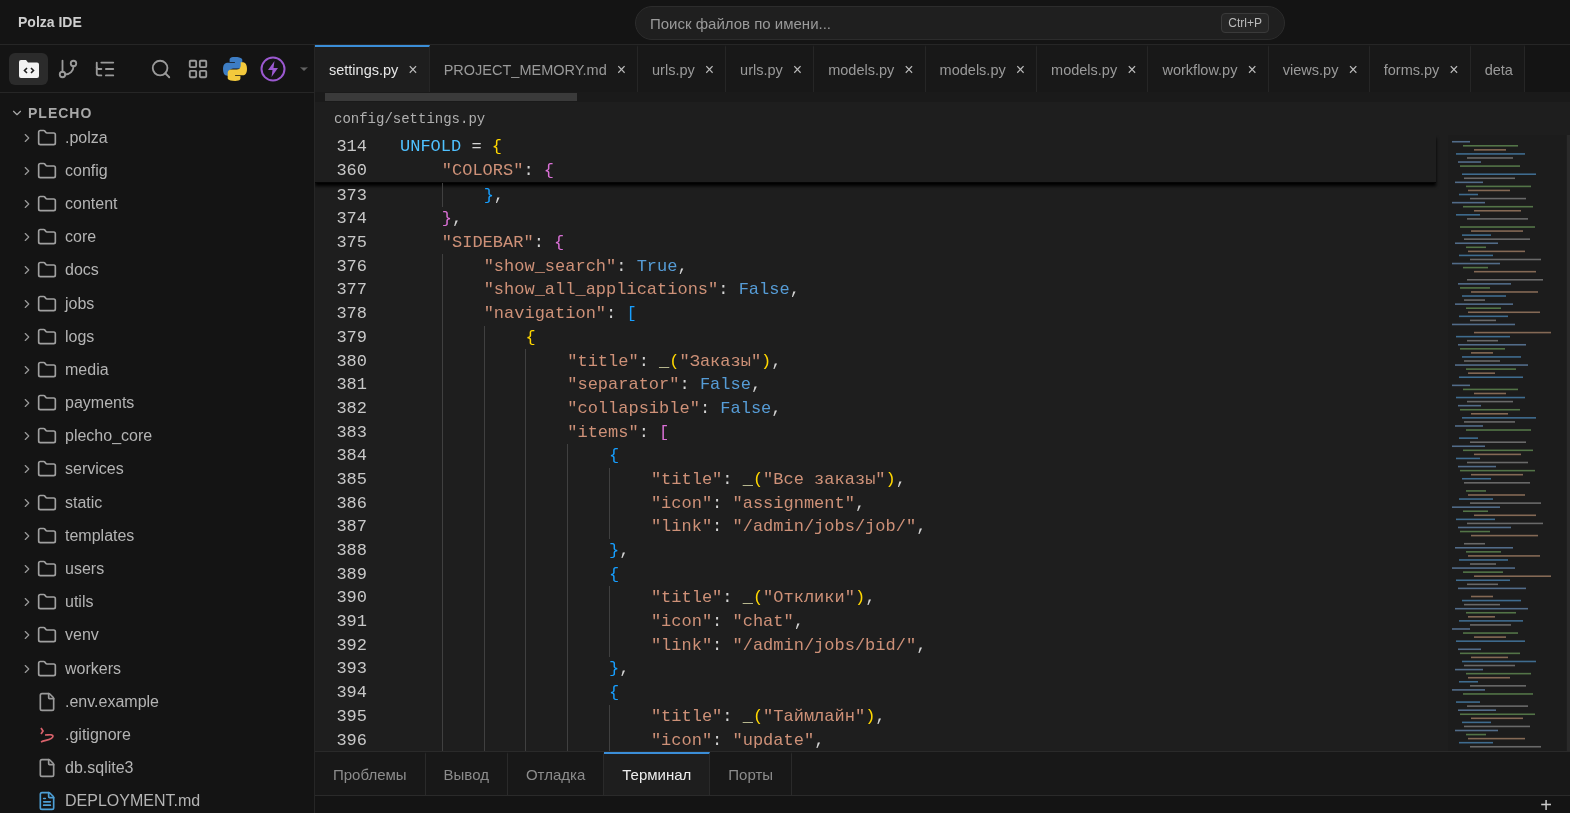 The image size is (1570, 813). I want to click on line-number: 383, so click(351, 432).